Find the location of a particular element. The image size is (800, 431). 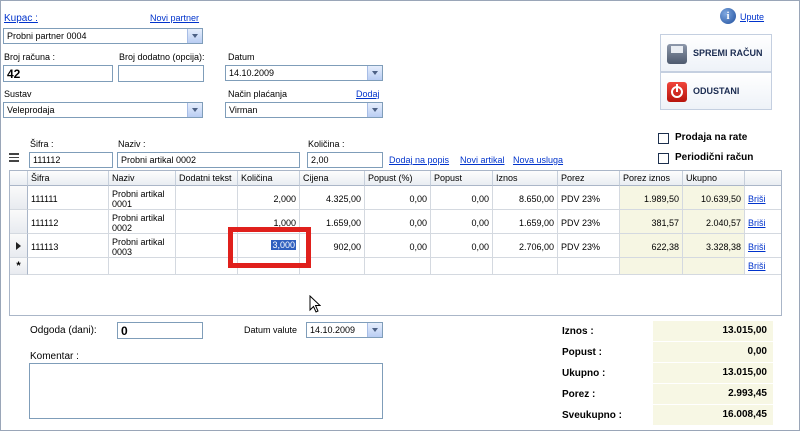

kupac-label: Kupac : is located at coordinates (21, 18).